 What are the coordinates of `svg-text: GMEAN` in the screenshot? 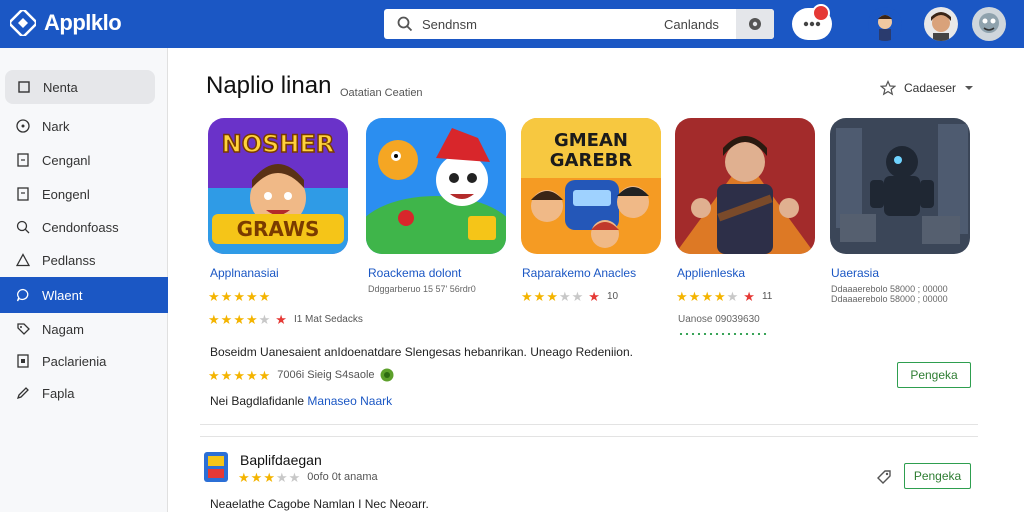 It's located at (591, 140).